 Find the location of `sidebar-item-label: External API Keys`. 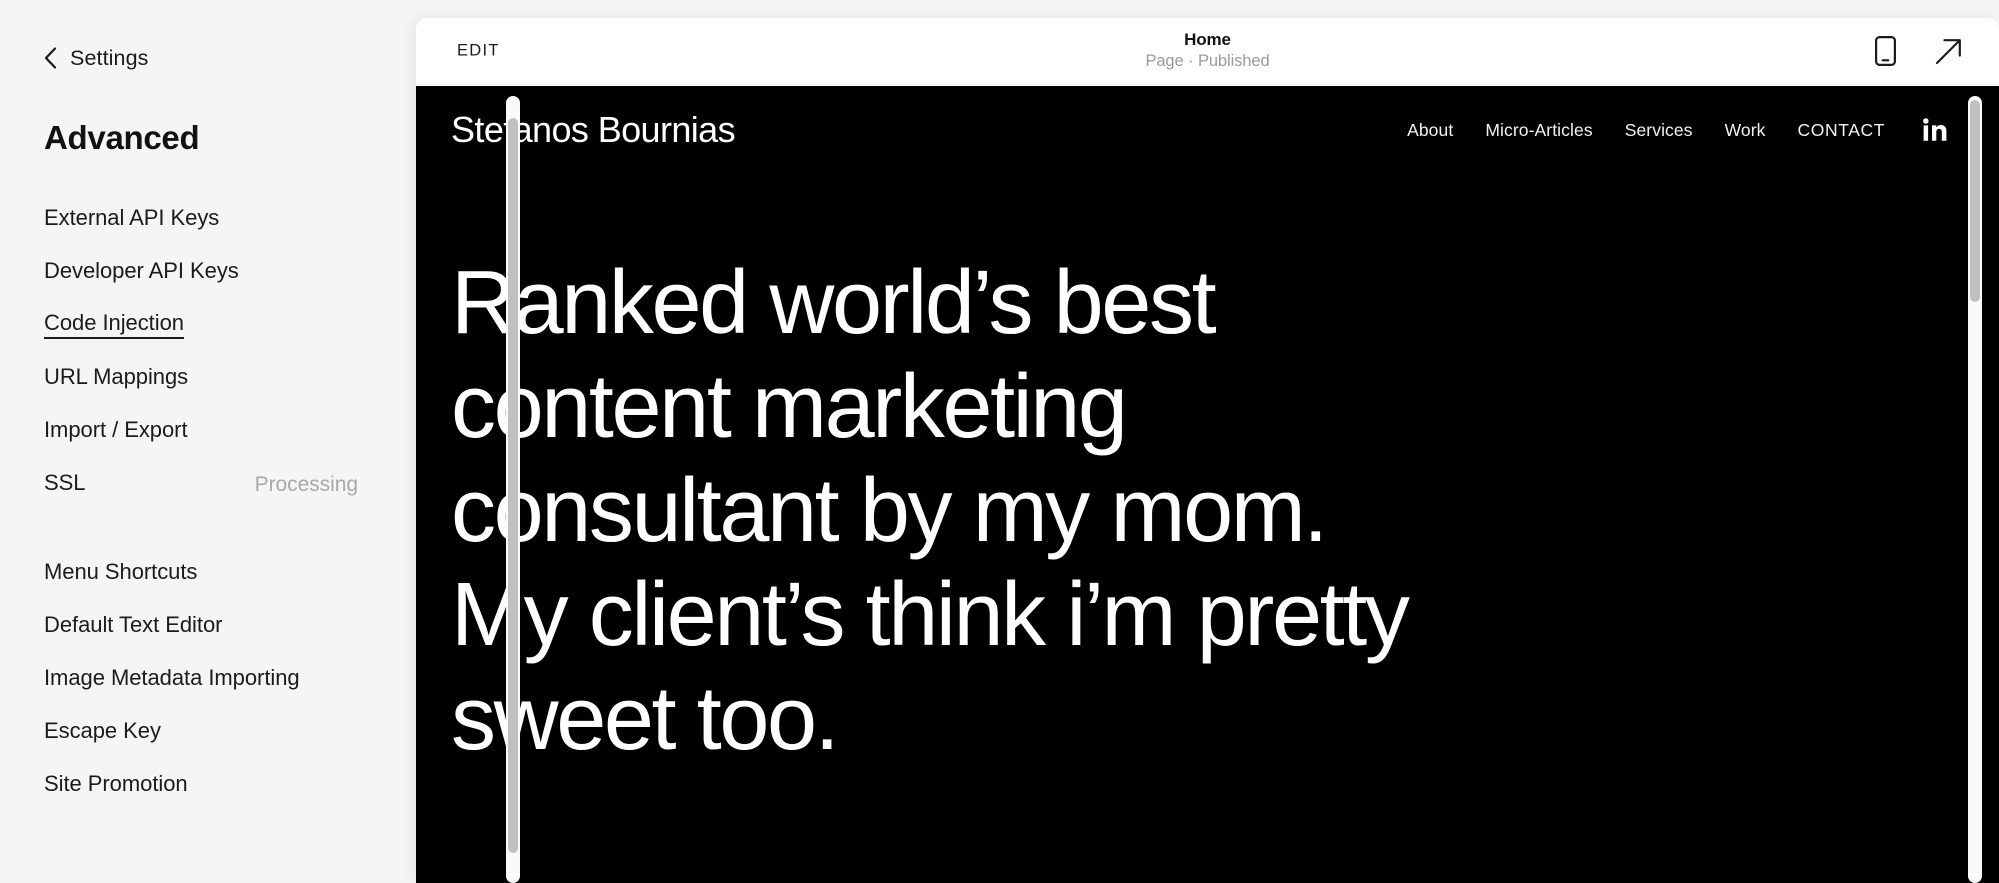

sidebar-item-label: External API Keys is located at coordinates (132, 217).